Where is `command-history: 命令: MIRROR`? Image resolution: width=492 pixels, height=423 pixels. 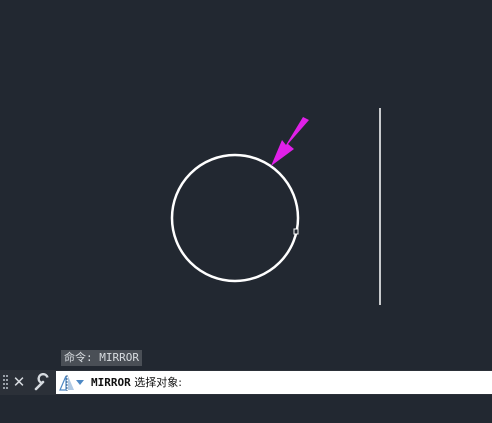
command-history: 命令: MIRROR is located at coordinates (101, 358).